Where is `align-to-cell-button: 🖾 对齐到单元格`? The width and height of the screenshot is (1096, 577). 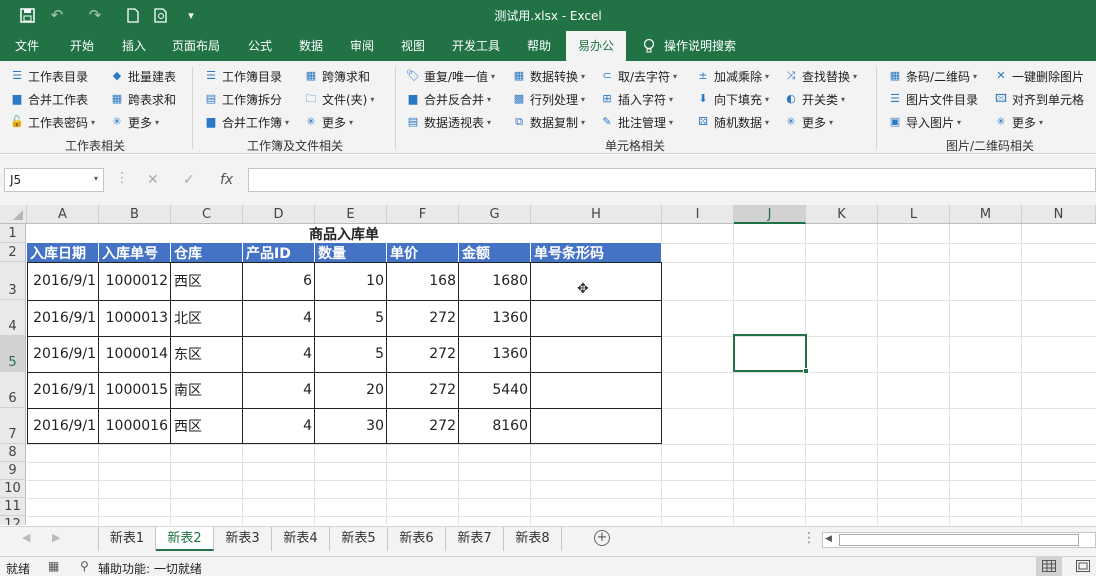
align-to-cell-button: 🖾 对齐到单元格 is located at coordinates (1039, 99).